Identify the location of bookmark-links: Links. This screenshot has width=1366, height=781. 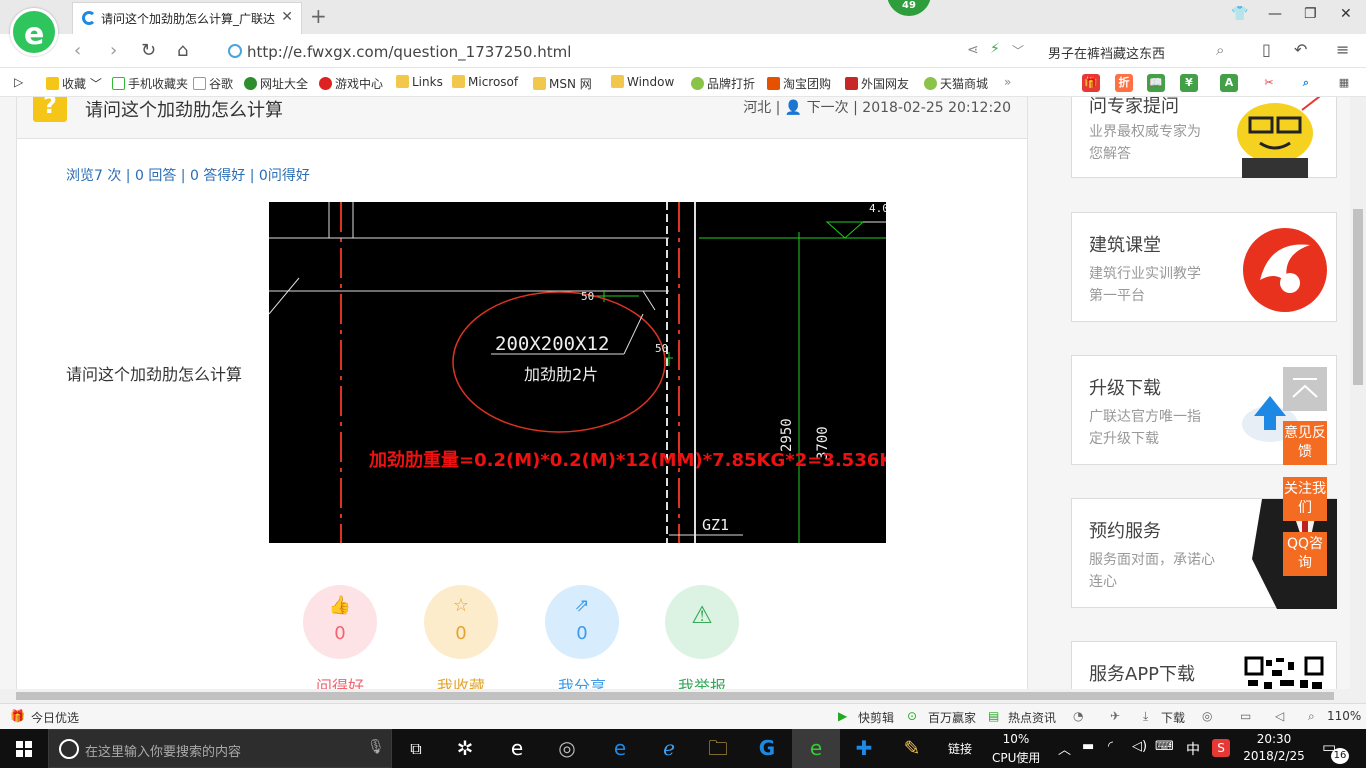
(419, 82).